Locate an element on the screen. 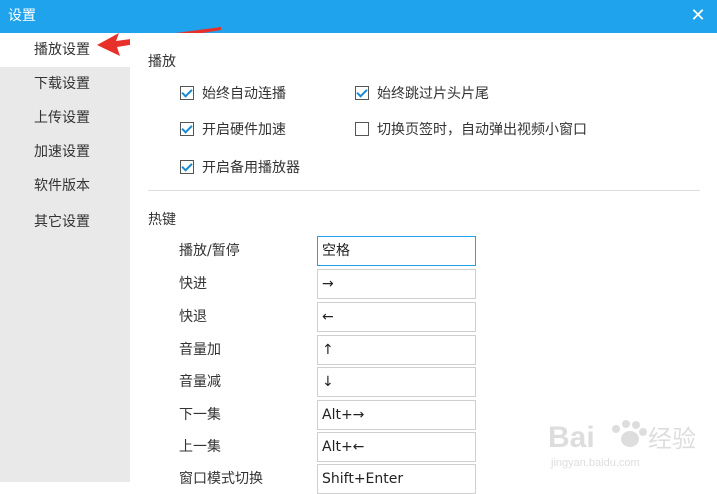 This screenshot has width=717, height=494. checkbox-label: 始终自动连播 is located at coordinates (244, 94).